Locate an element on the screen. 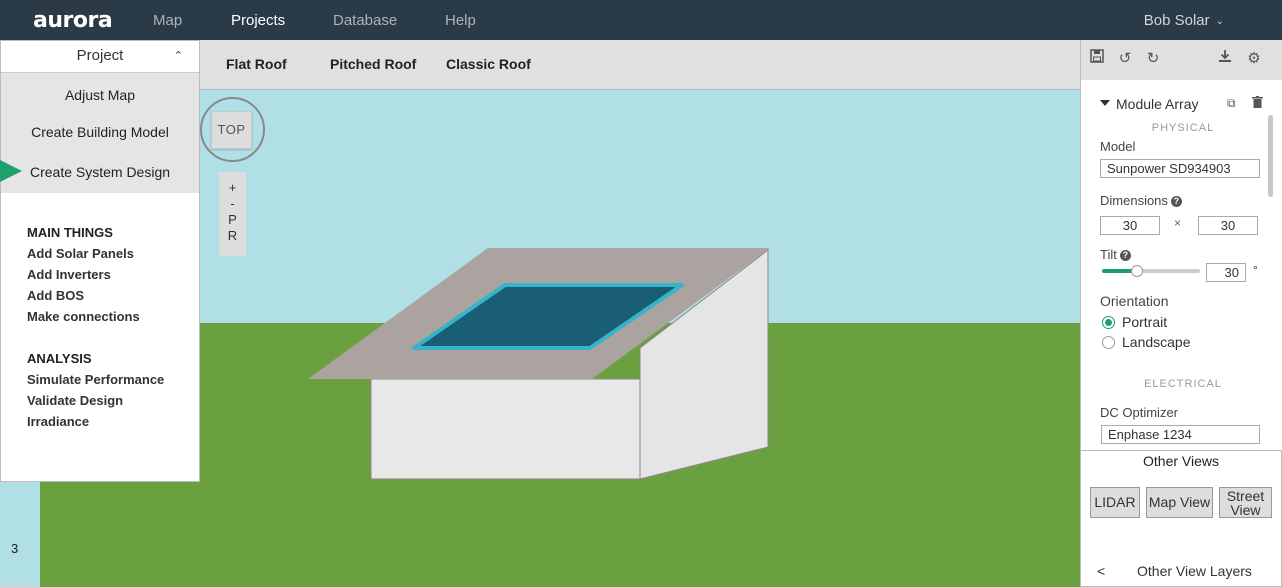  analysis-heading: ANALYSIS is located at coordinates (59, 358).